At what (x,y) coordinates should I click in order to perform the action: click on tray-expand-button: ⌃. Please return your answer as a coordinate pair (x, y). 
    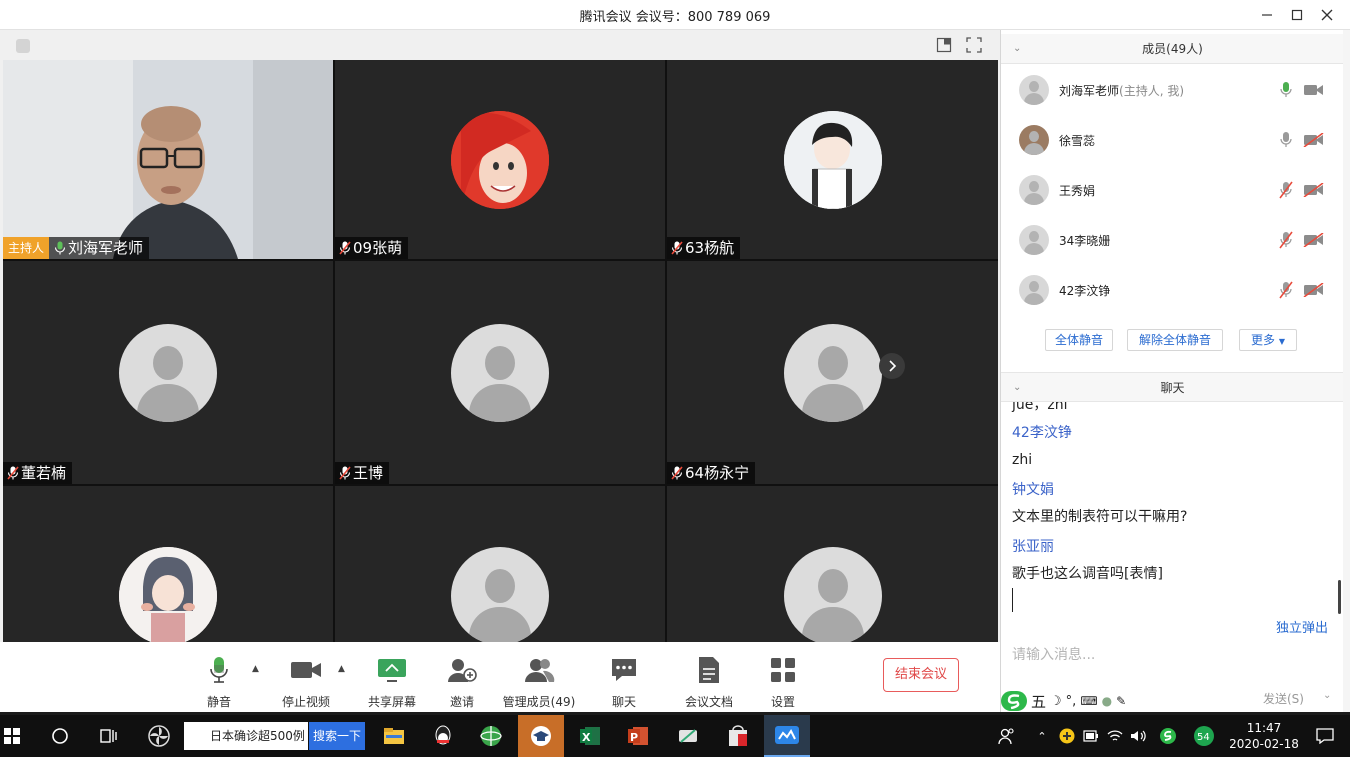
    Looking at the image, I should click on (1042, 736).